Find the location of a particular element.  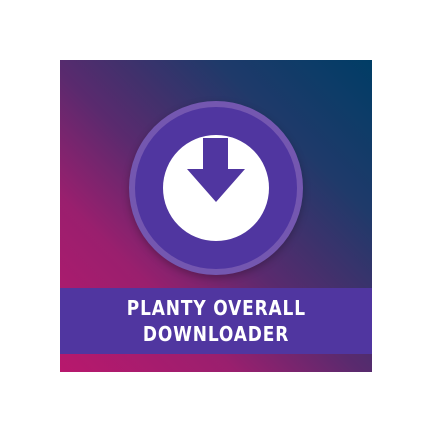

download-badge-disc is located at coordinates (216, 188).